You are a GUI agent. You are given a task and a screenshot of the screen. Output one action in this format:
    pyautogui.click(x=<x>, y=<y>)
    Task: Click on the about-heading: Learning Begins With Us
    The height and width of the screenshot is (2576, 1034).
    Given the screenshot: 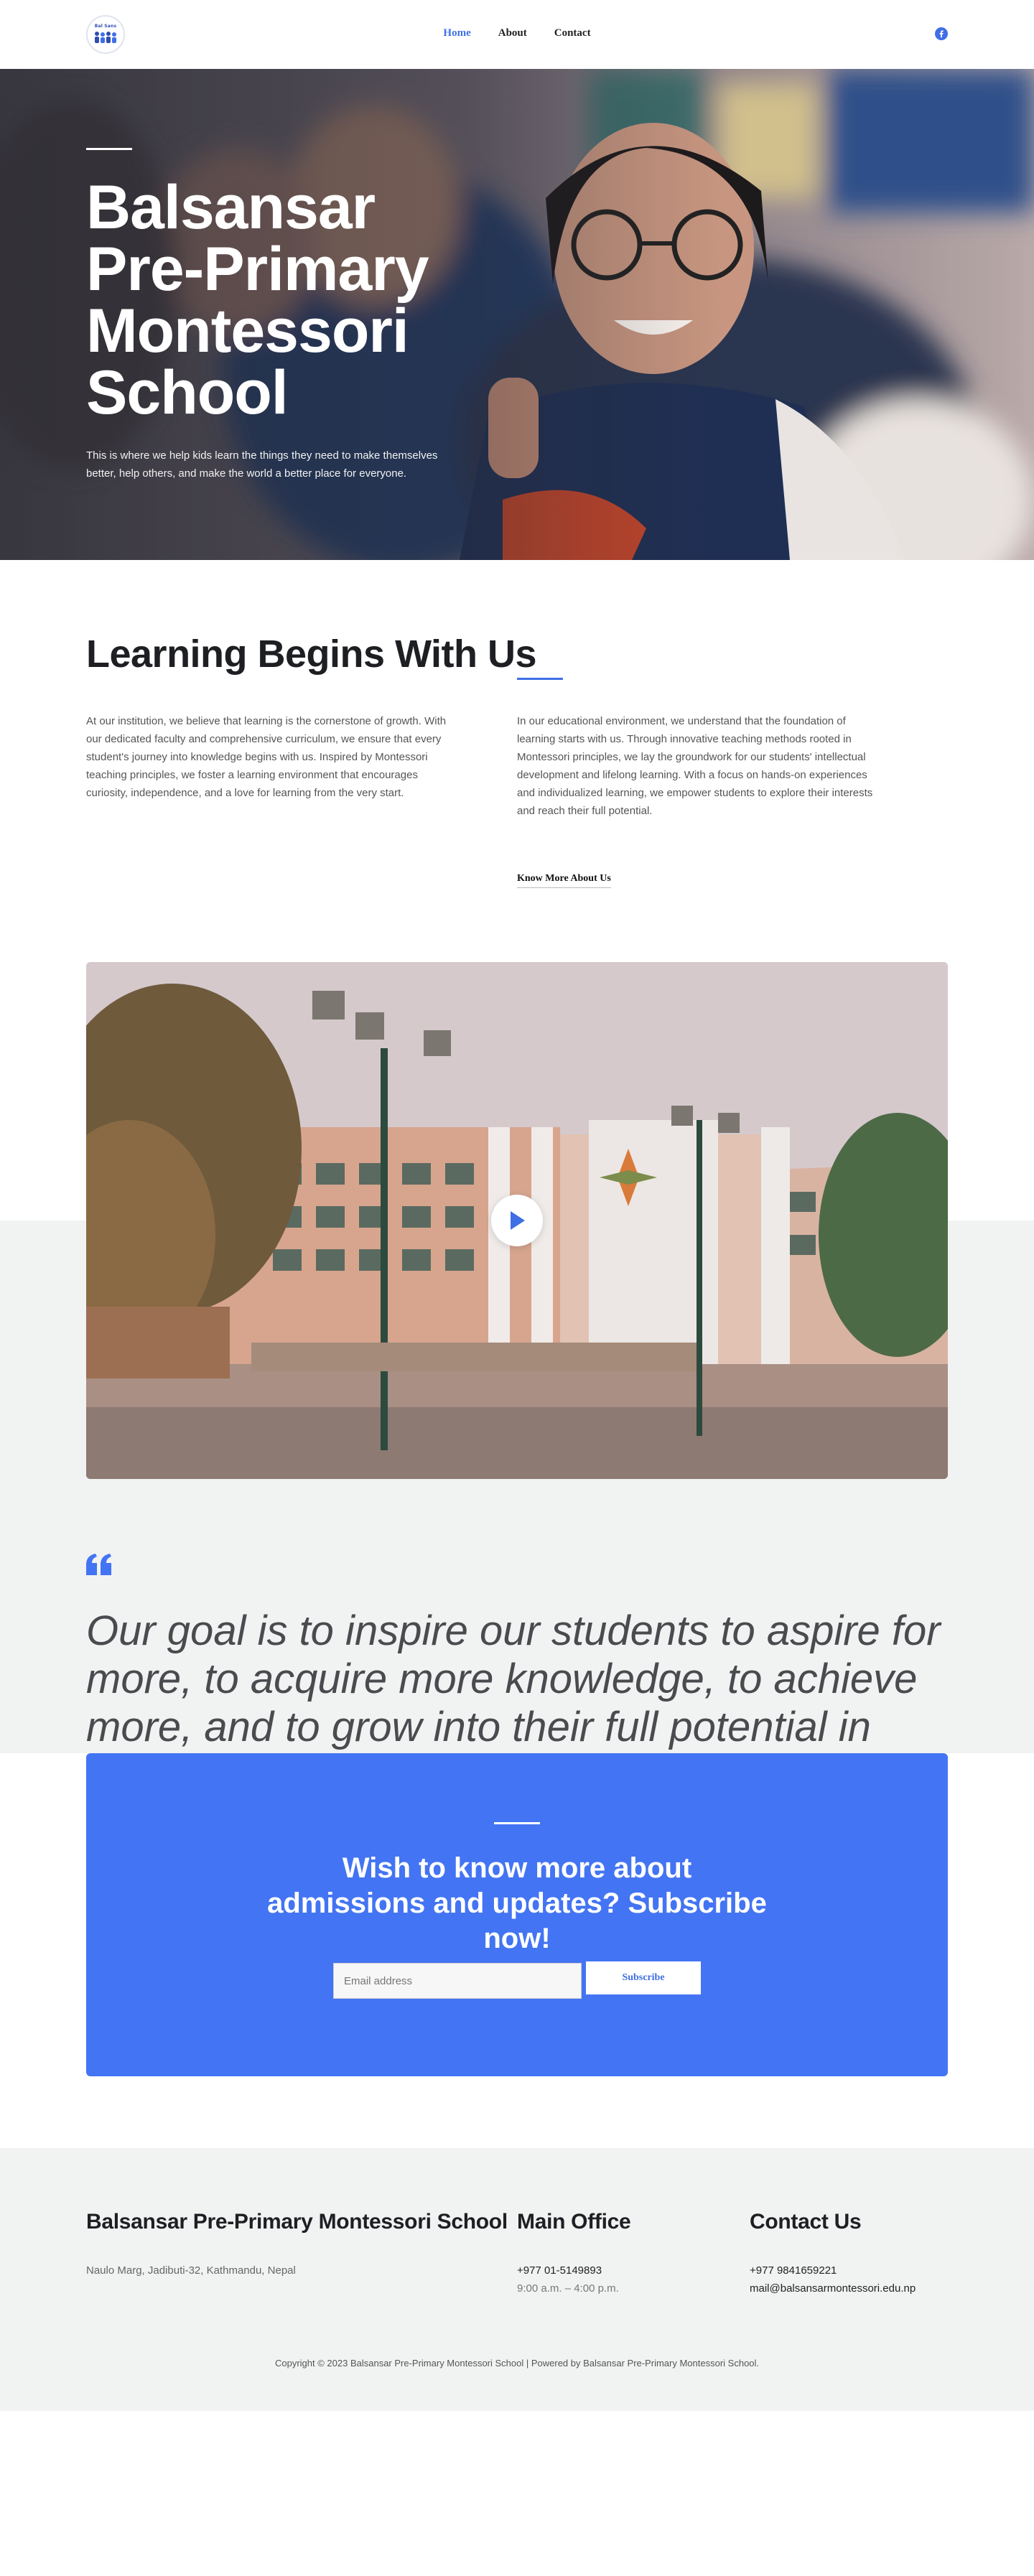 What is the action you would take?
    pyautogui.click(x=311, y=654)
    